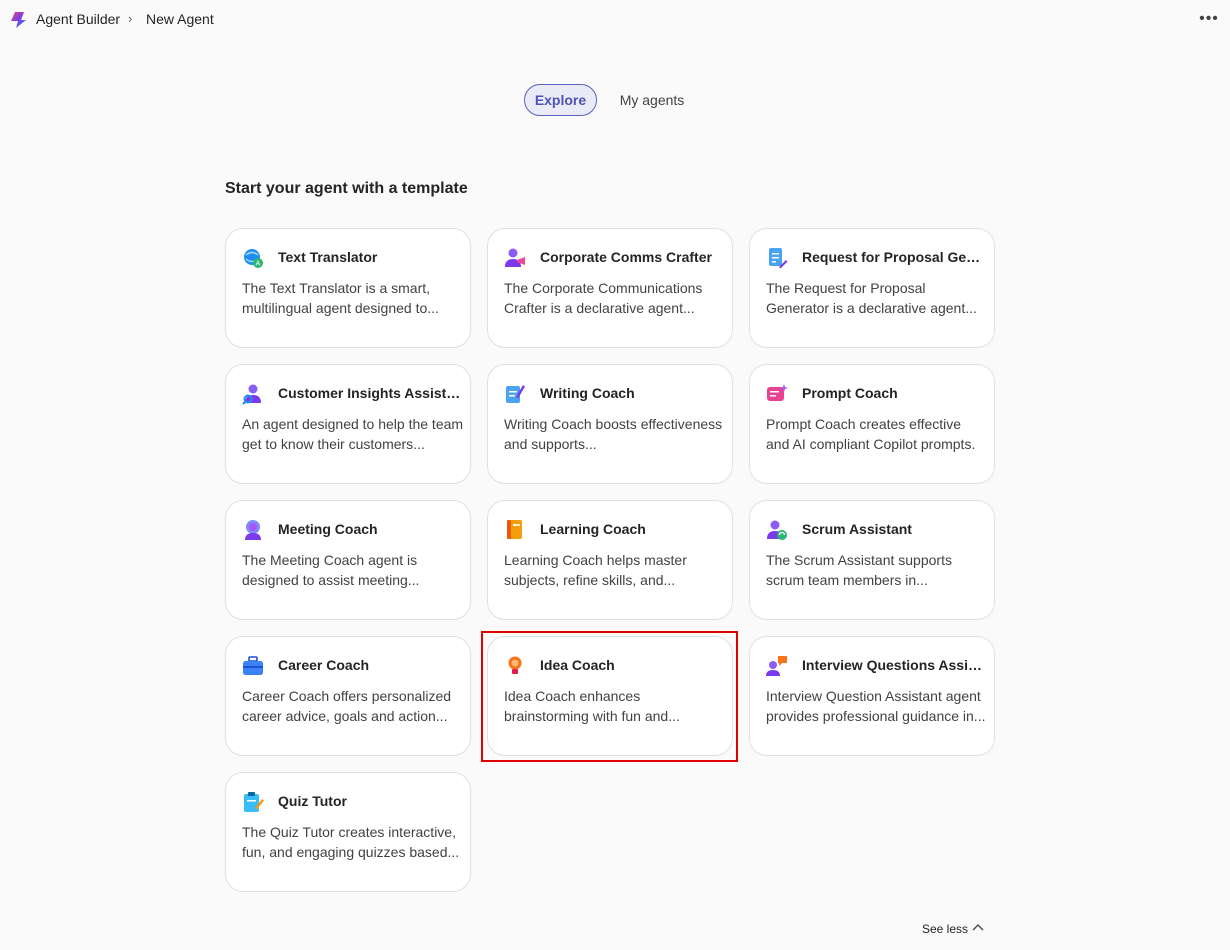  I want to click on template-title: Learning Coach, so click(593, 529).